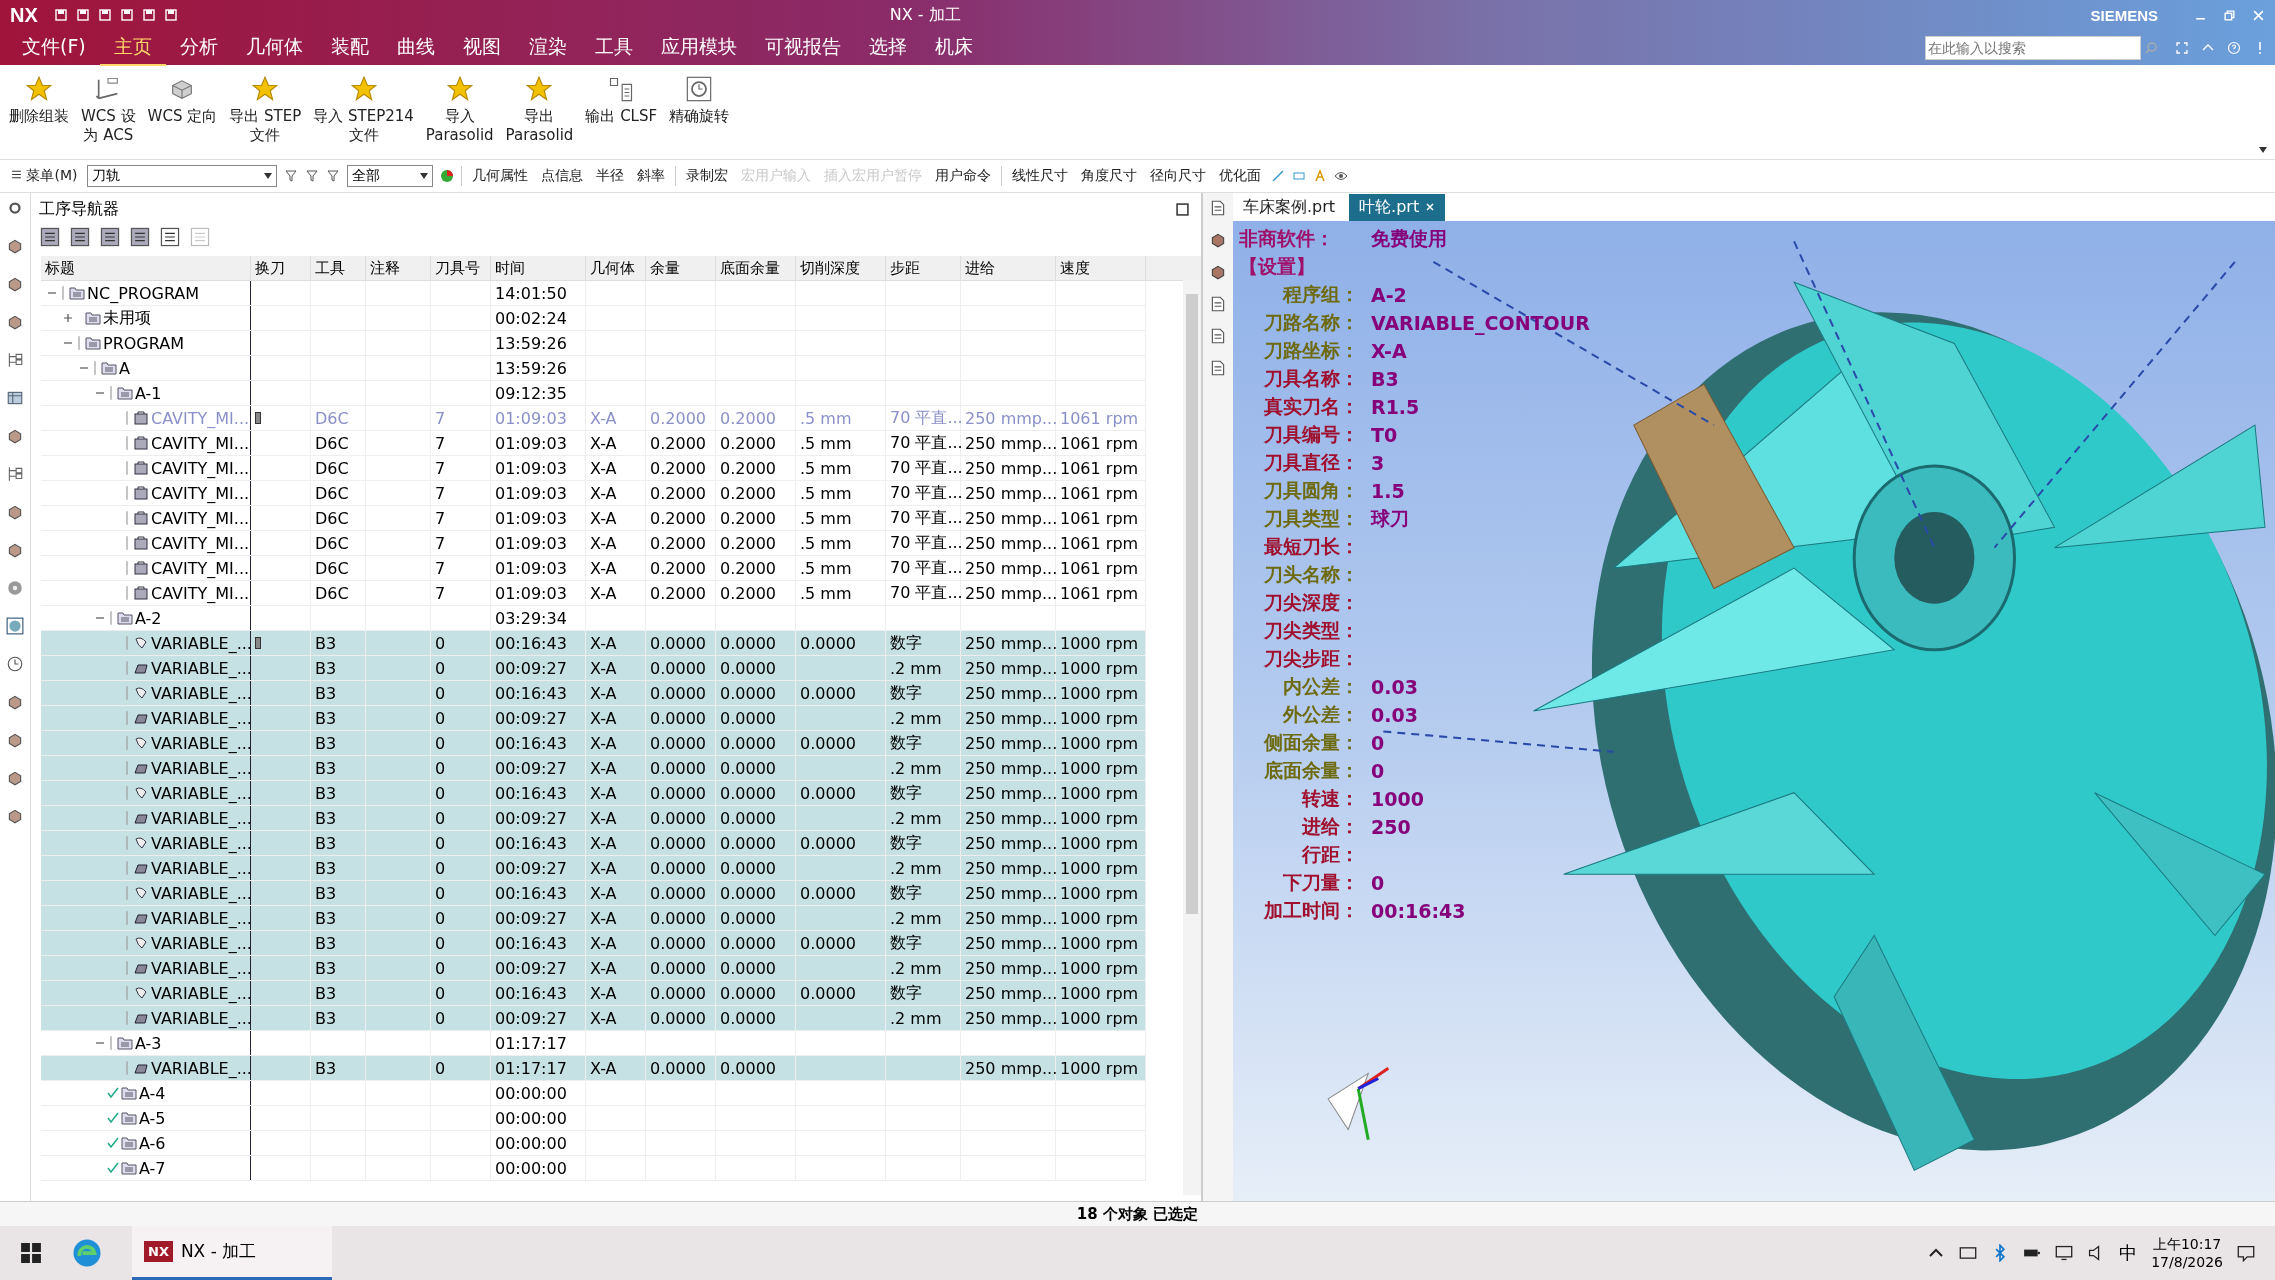  Describe the element at coordinates (593, 1143) in the screenshot. I see `table-row: A-6 00:00:00` at that location.